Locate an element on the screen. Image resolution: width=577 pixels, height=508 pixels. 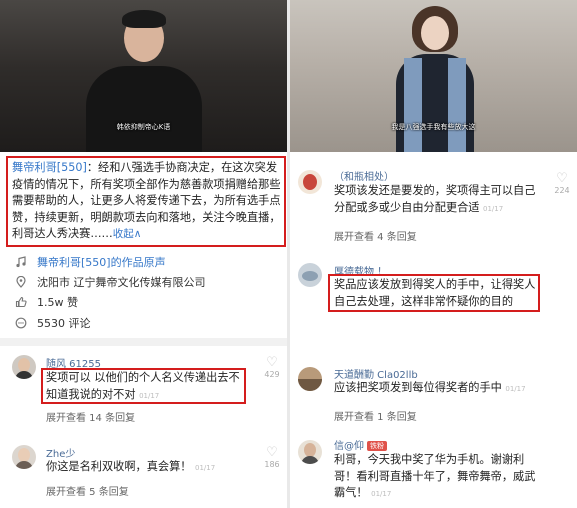
like-button: ♡ 186 is located at coordinates (272, 457).